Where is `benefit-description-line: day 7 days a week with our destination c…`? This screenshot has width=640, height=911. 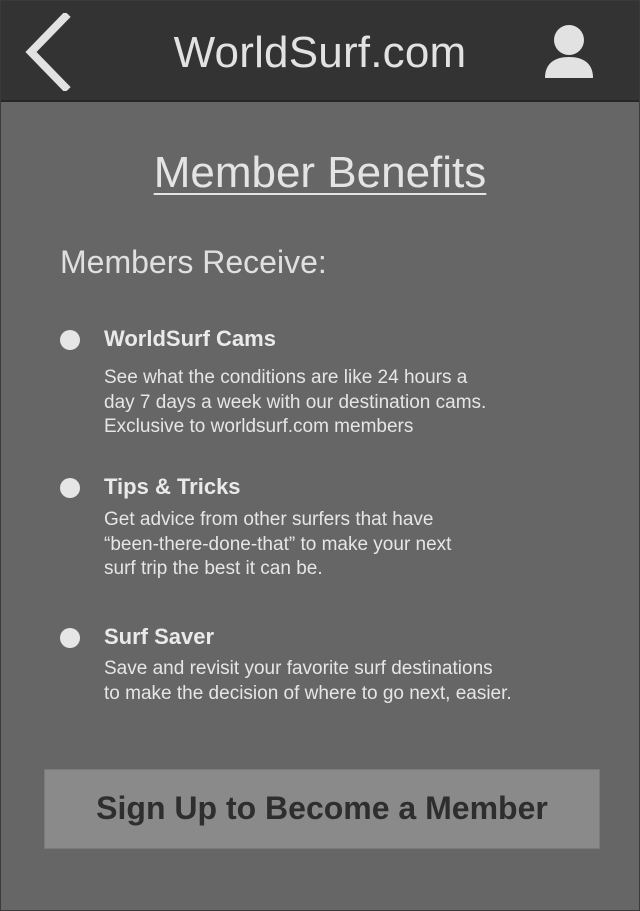 benefit-description-line: day 7 days a week with our destination c… is located at coordinates (295, 402).